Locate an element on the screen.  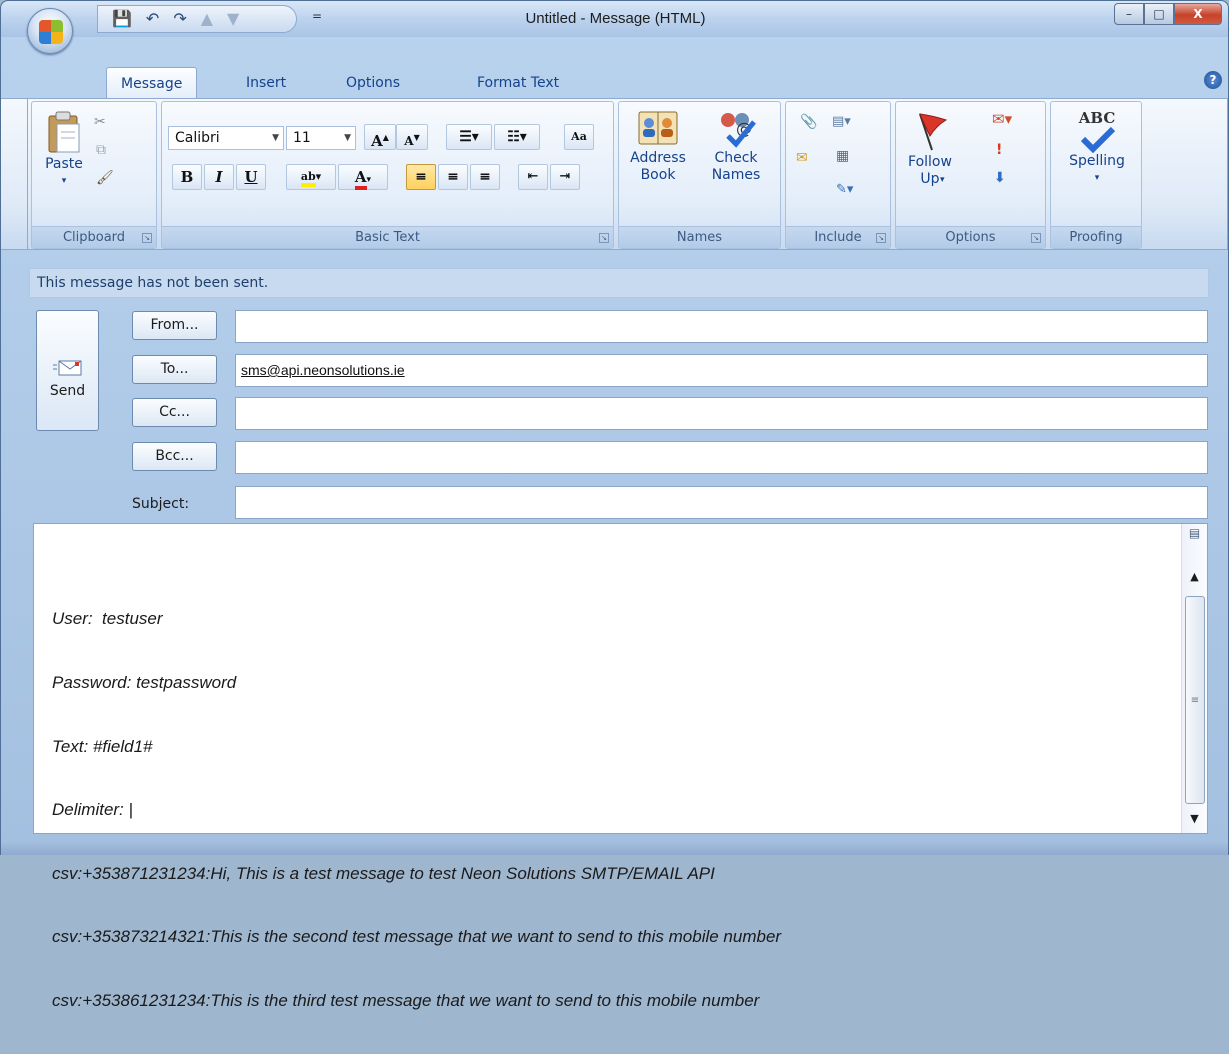
calendar-icon: ▦ is located at coordinates (842, 156).